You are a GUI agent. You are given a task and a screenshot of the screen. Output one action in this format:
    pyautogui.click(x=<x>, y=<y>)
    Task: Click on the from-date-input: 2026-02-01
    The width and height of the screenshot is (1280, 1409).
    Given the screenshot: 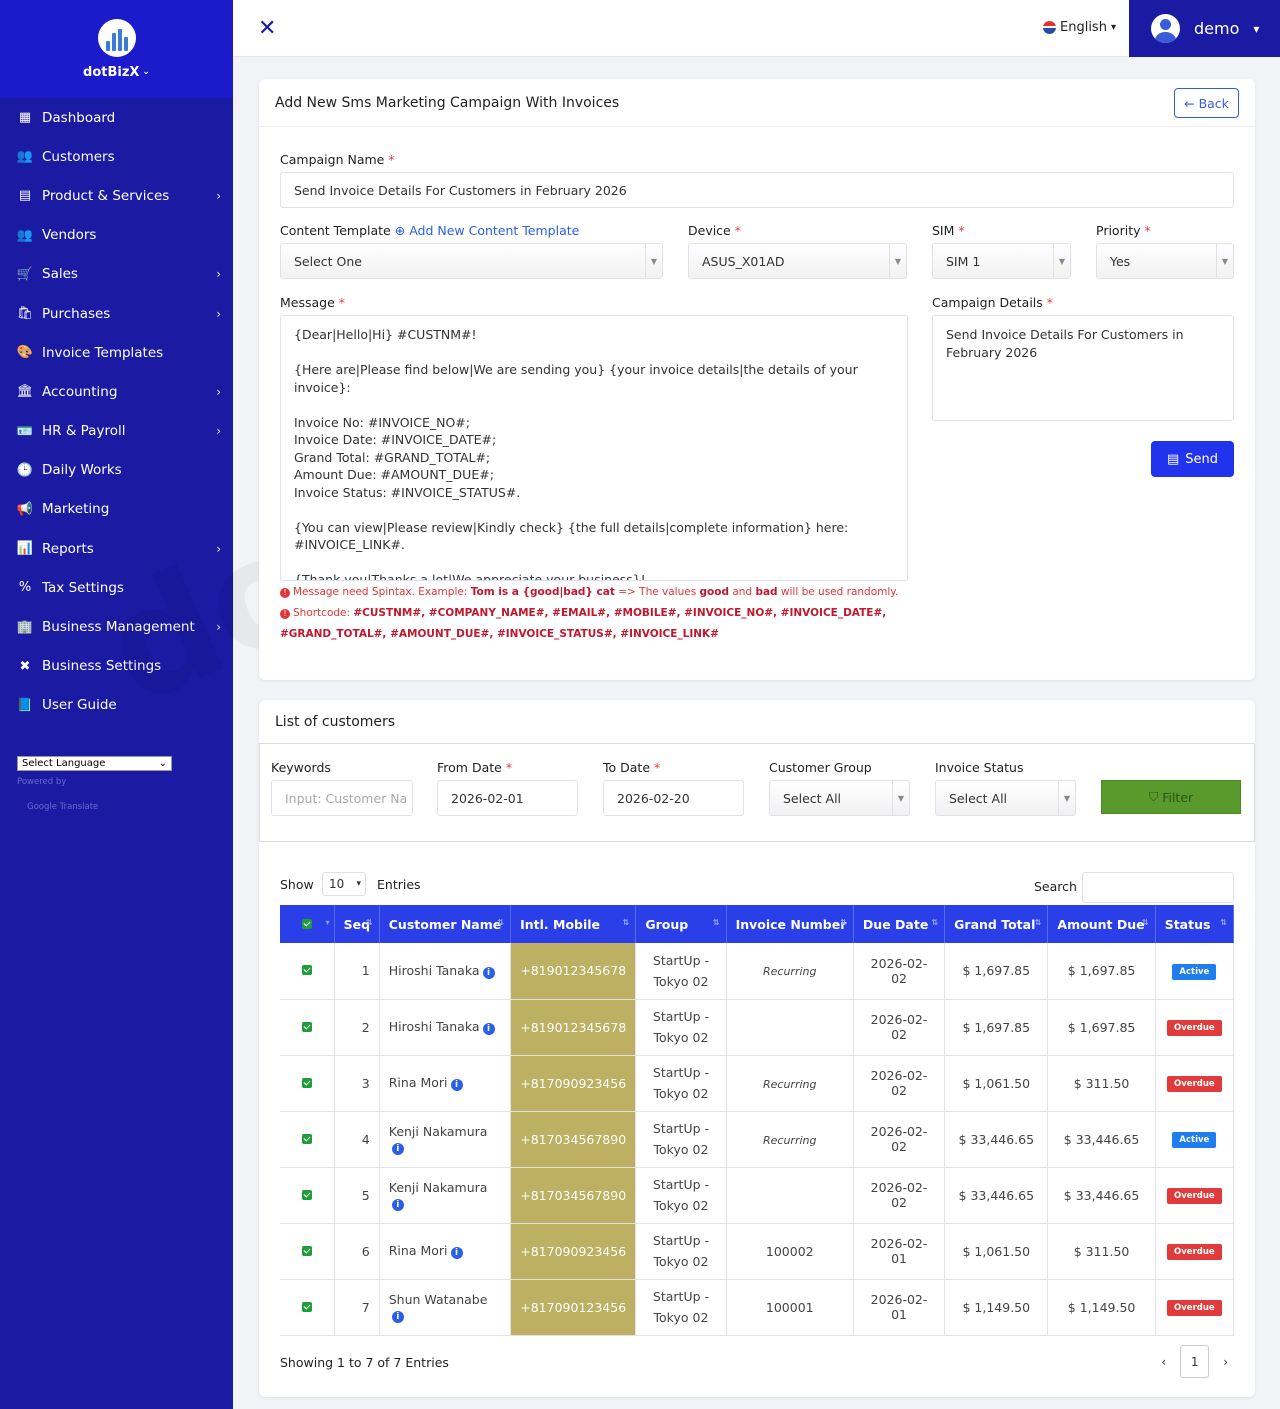 What is the action you would take?
    pyautogui.click(x=507, y=798)
    